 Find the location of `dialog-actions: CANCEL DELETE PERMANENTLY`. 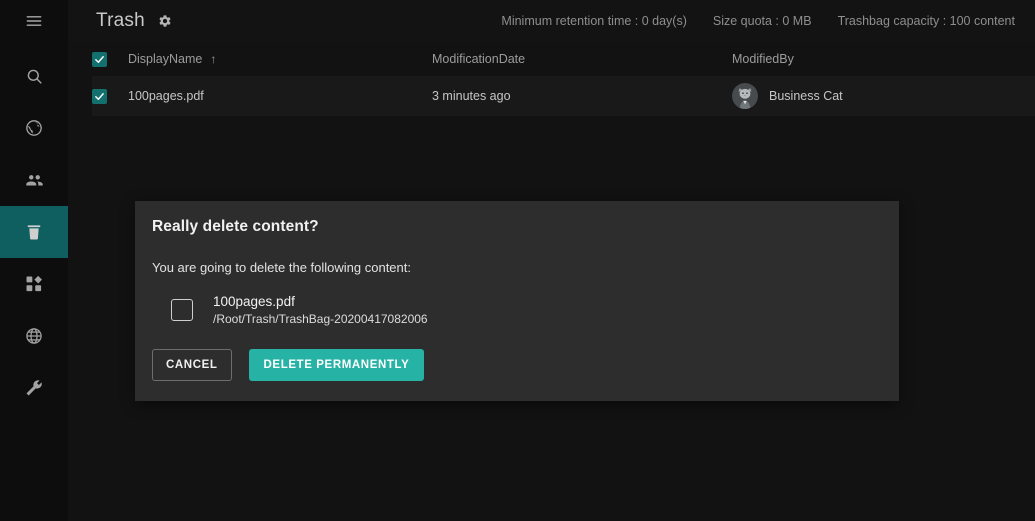

dialog-actions: CANCEL DELETE PERMANENTLY is located at coordinates (517, 353).